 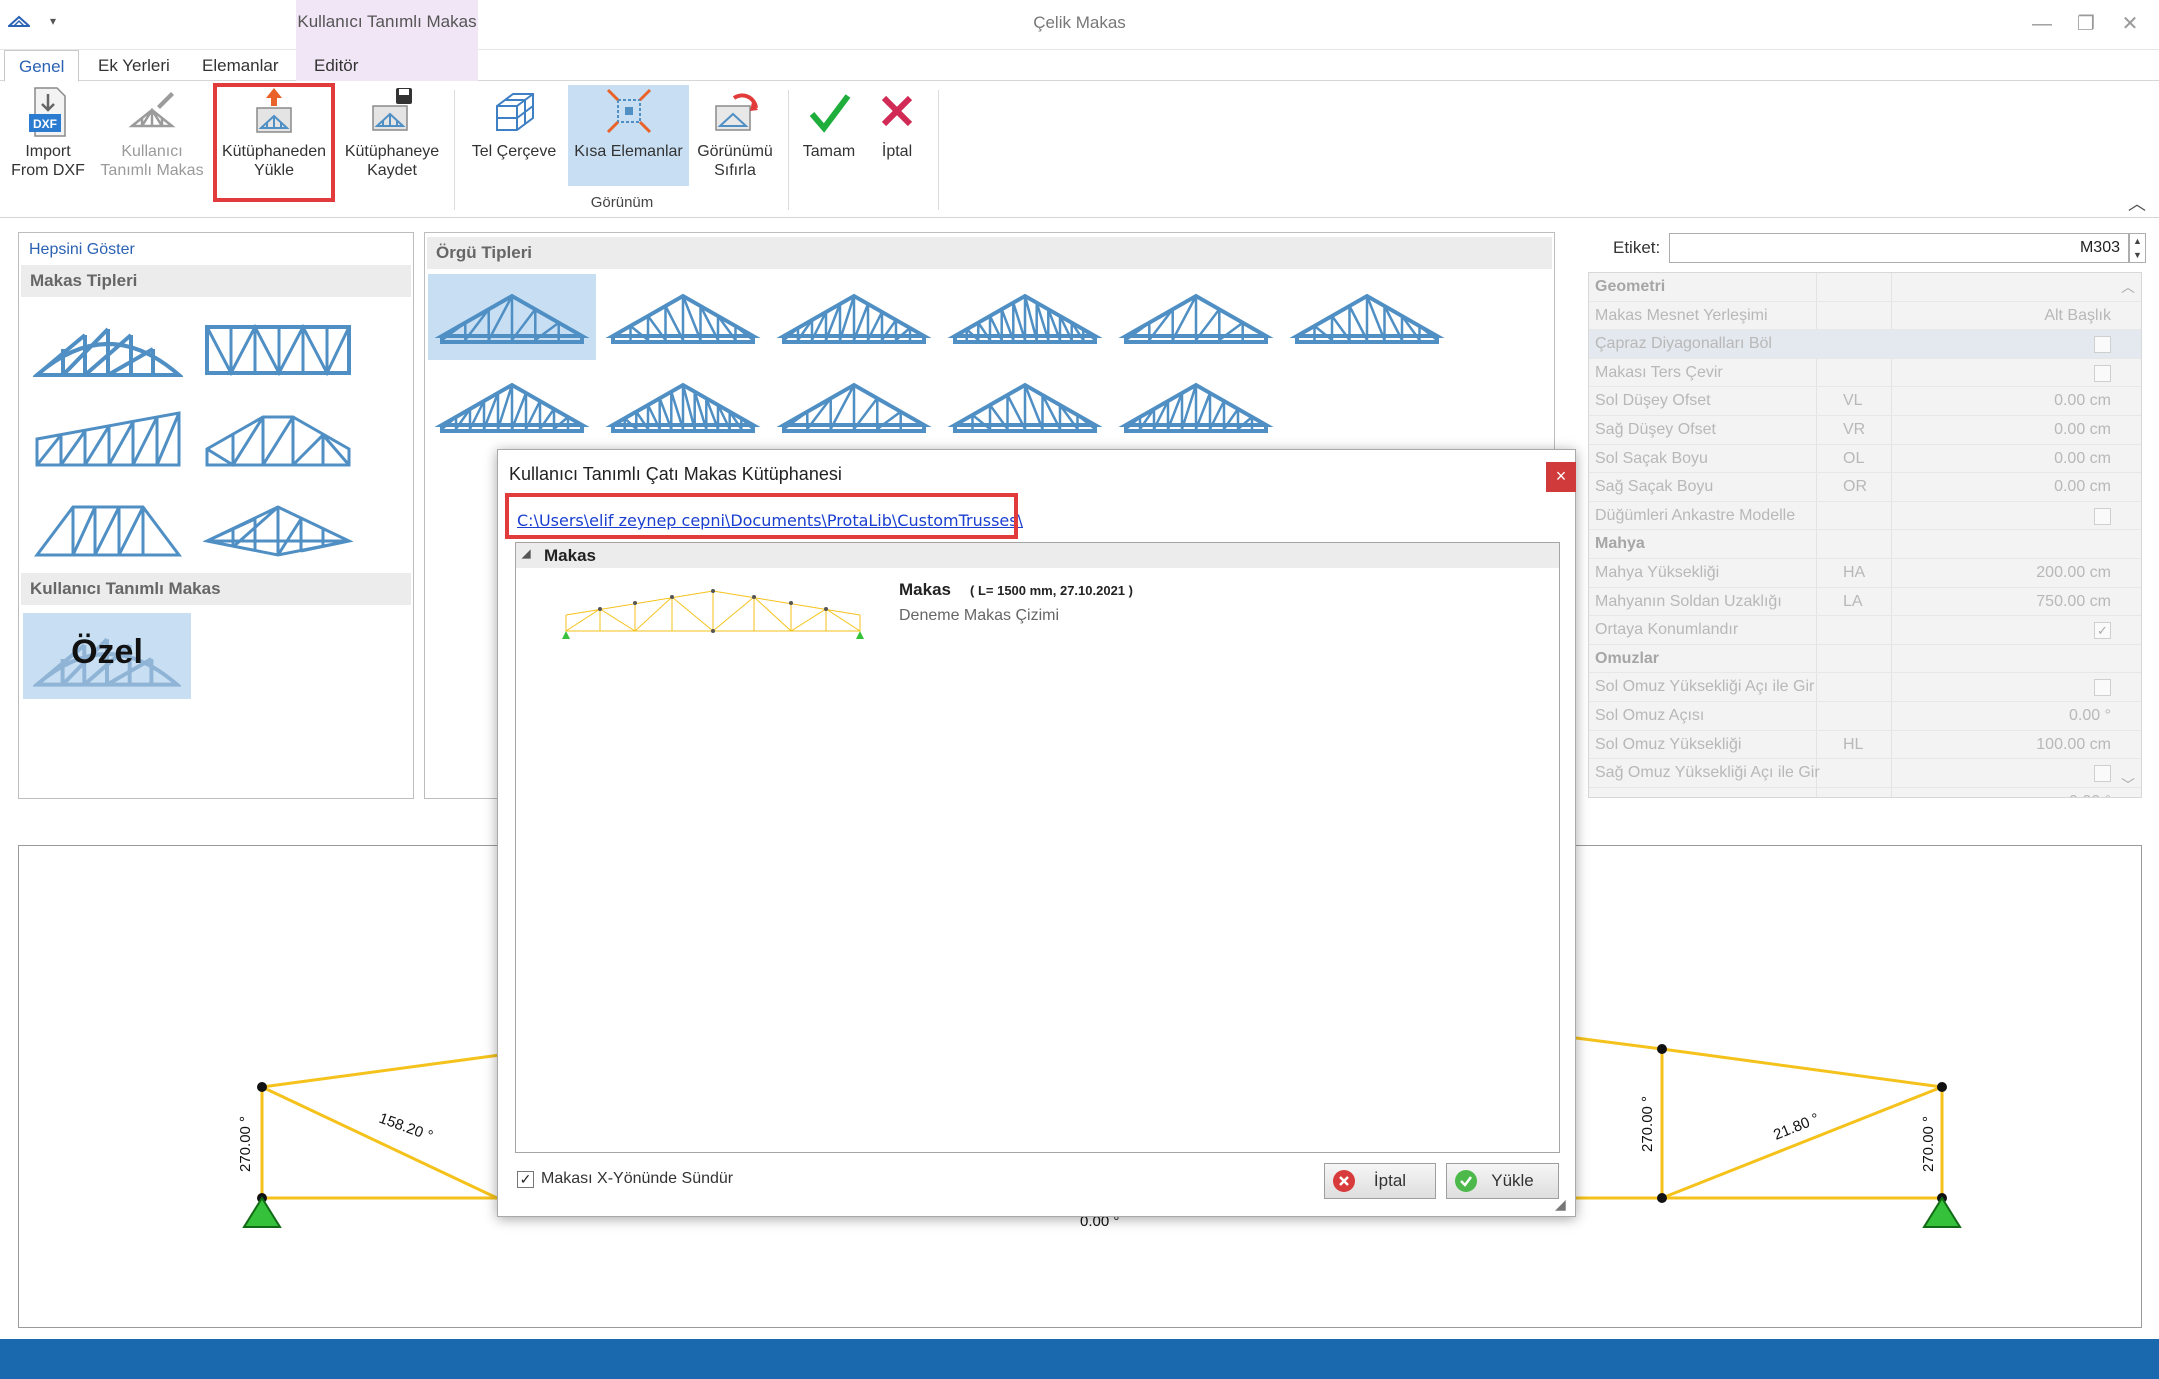 I want to click on grid-scroll-down-icon: ﹀, so click(x=2128, y=785).